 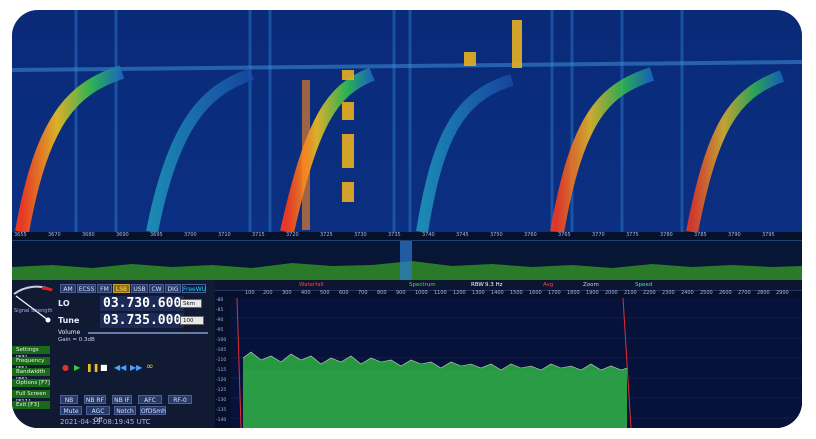 I want to click on freq-tick: 3730, so click(x=360, y=235).